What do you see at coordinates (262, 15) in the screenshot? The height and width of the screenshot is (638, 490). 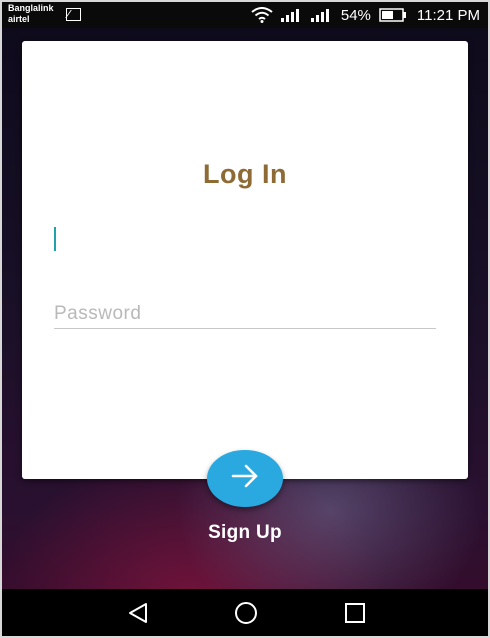 I see `wifi-icon` at bounding box center [262, 15].